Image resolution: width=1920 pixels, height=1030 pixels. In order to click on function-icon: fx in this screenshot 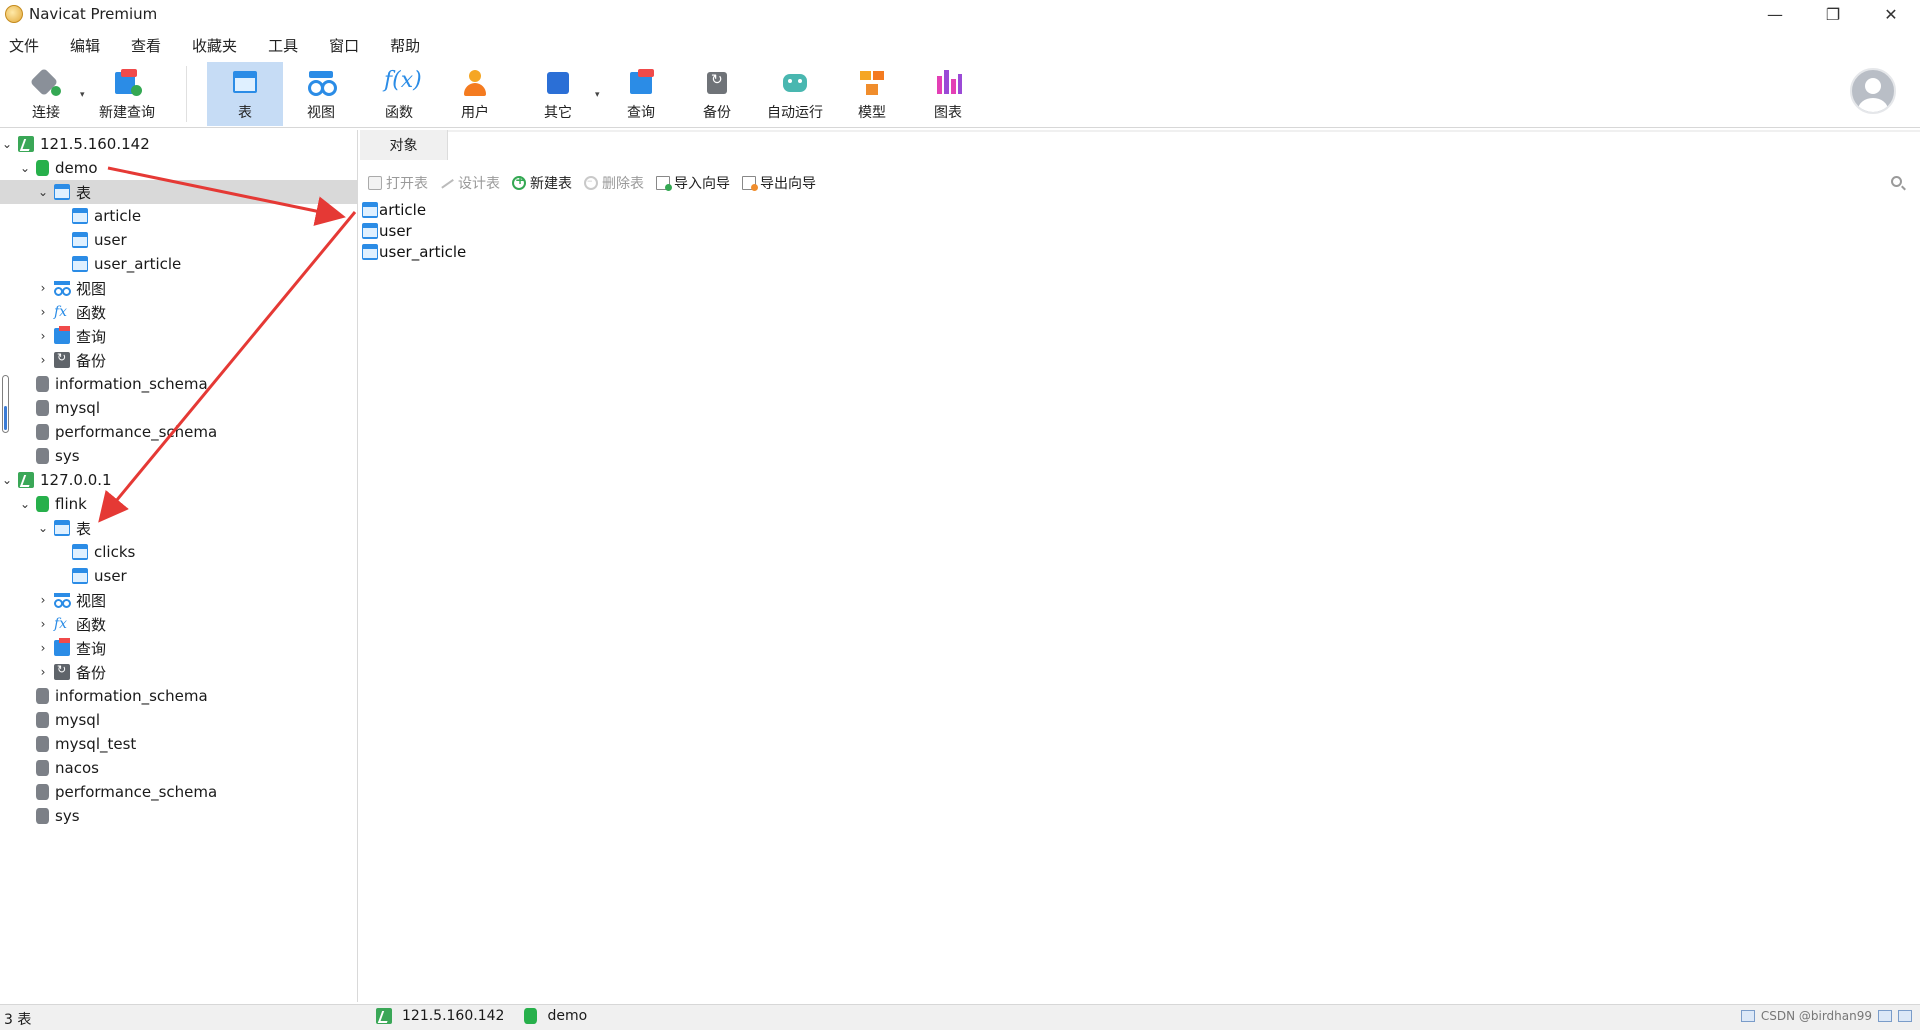, I will do `click(61, 624)`.